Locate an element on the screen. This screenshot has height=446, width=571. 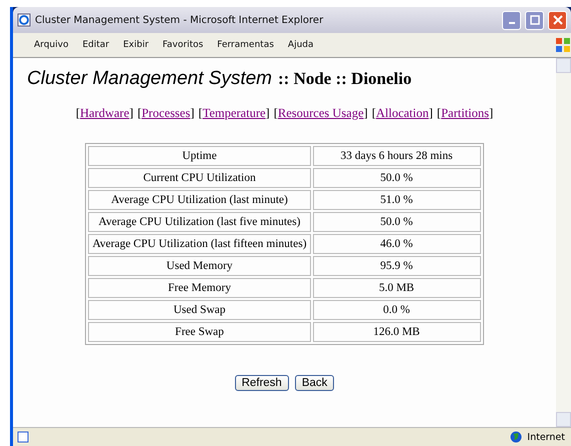
menu-item: Ajuda is located at coordinates (300, 45).